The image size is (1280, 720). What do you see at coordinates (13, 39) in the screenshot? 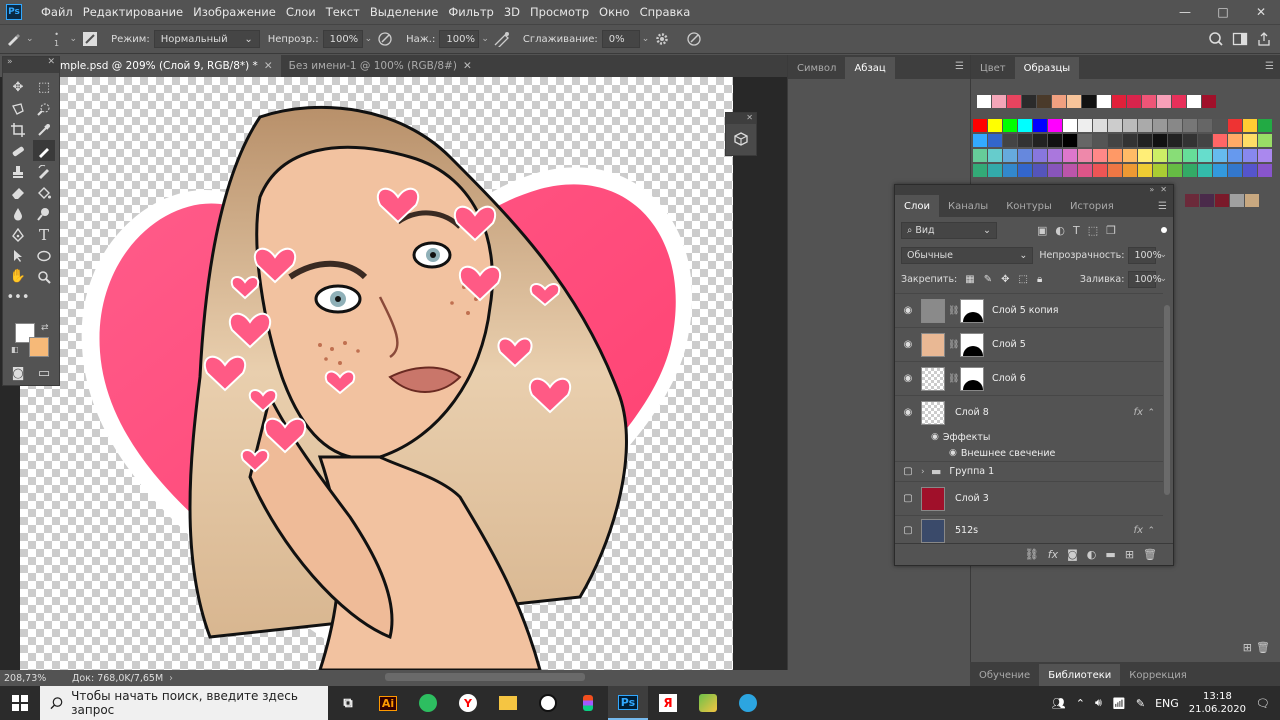
I see `brush-preset-icon` at bounding box center [13, 39].